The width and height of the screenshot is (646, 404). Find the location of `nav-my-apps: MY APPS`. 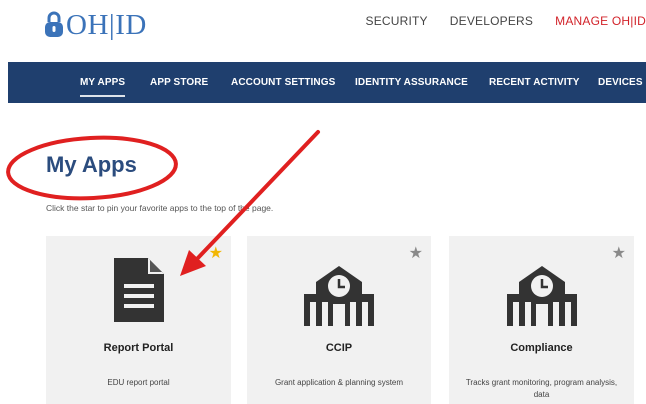

nav-my-apps: MY APPS is located at coordinates (103, 82).